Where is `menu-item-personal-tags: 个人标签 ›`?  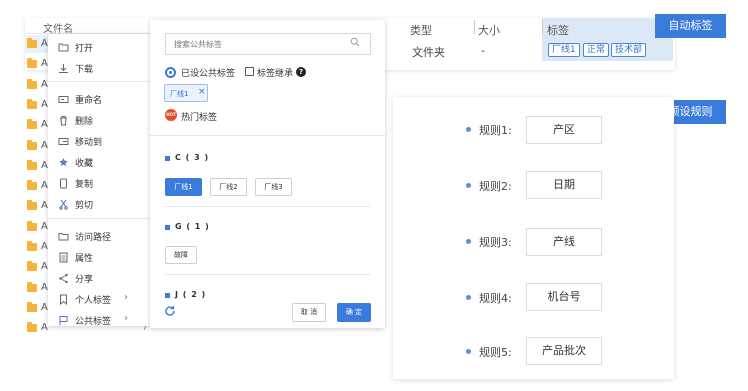 menu-item-personal-tags: 个人标签 › is located at coordinates (99, 300).